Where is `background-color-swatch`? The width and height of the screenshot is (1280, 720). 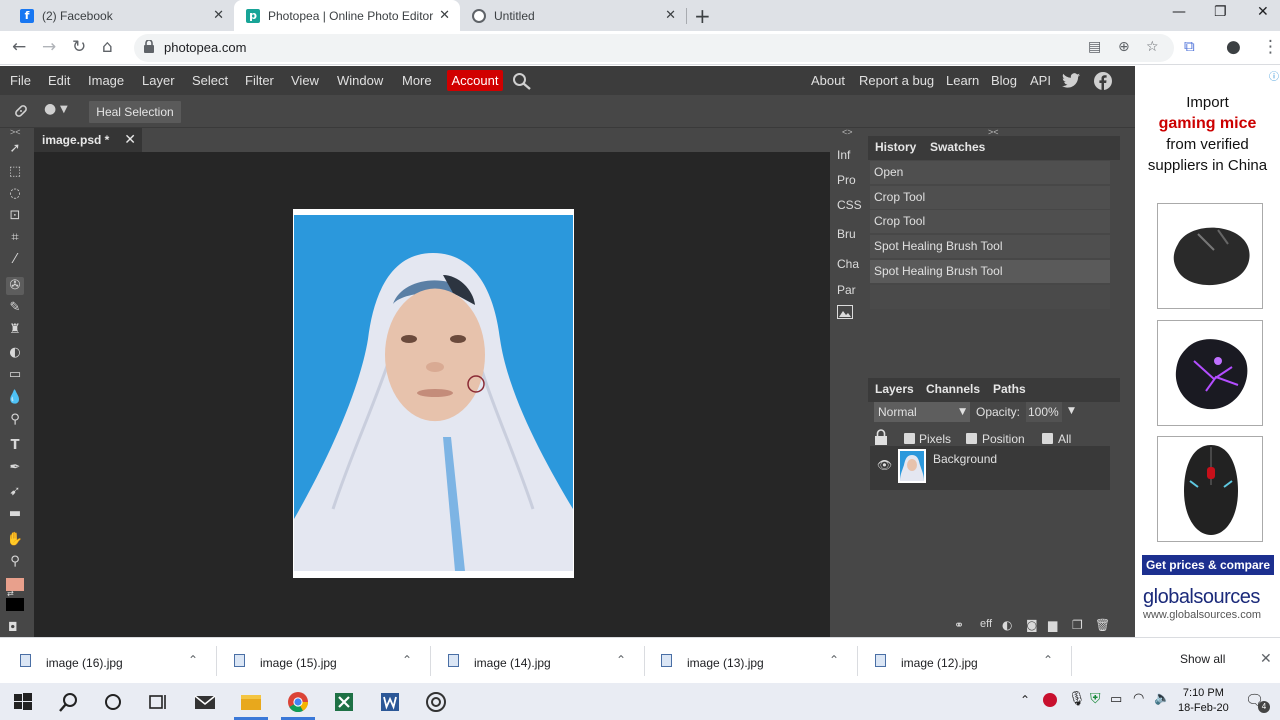
background-color-swatch is located at coordinates (15, 604).